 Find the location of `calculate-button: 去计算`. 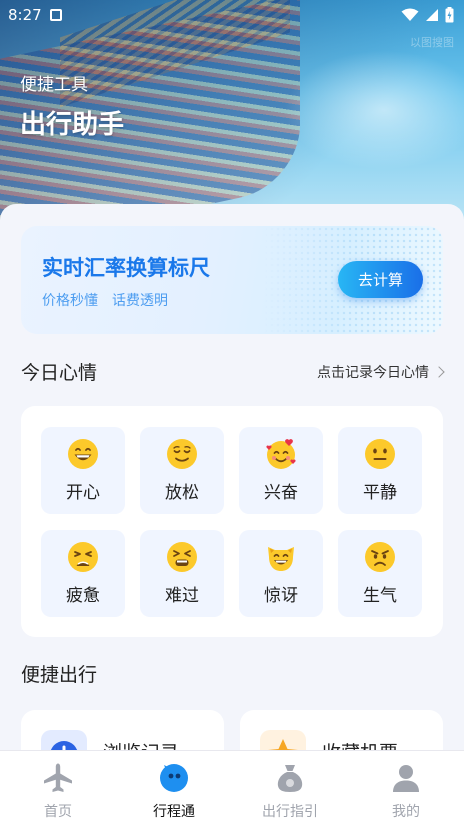

calculate-button: 去计算 is located at coordinates (380, 279).